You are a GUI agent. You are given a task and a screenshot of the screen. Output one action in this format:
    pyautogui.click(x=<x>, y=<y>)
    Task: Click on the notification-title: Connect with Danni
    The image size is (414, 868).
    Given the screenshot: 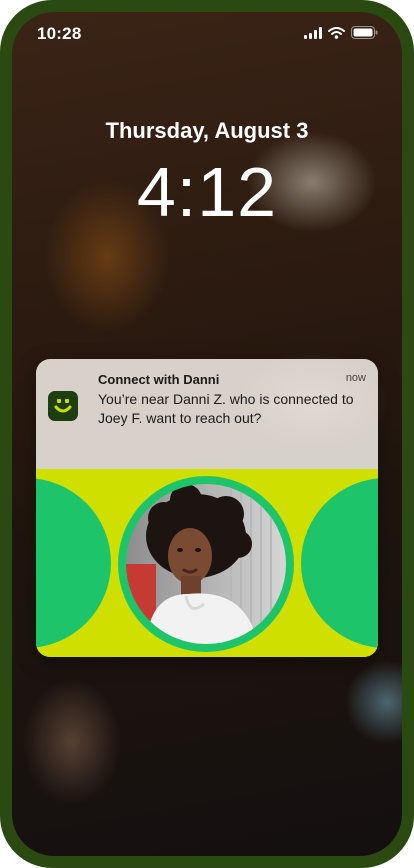 What is the action you would take?
    pyautogui.click(x=159, y=379)
    